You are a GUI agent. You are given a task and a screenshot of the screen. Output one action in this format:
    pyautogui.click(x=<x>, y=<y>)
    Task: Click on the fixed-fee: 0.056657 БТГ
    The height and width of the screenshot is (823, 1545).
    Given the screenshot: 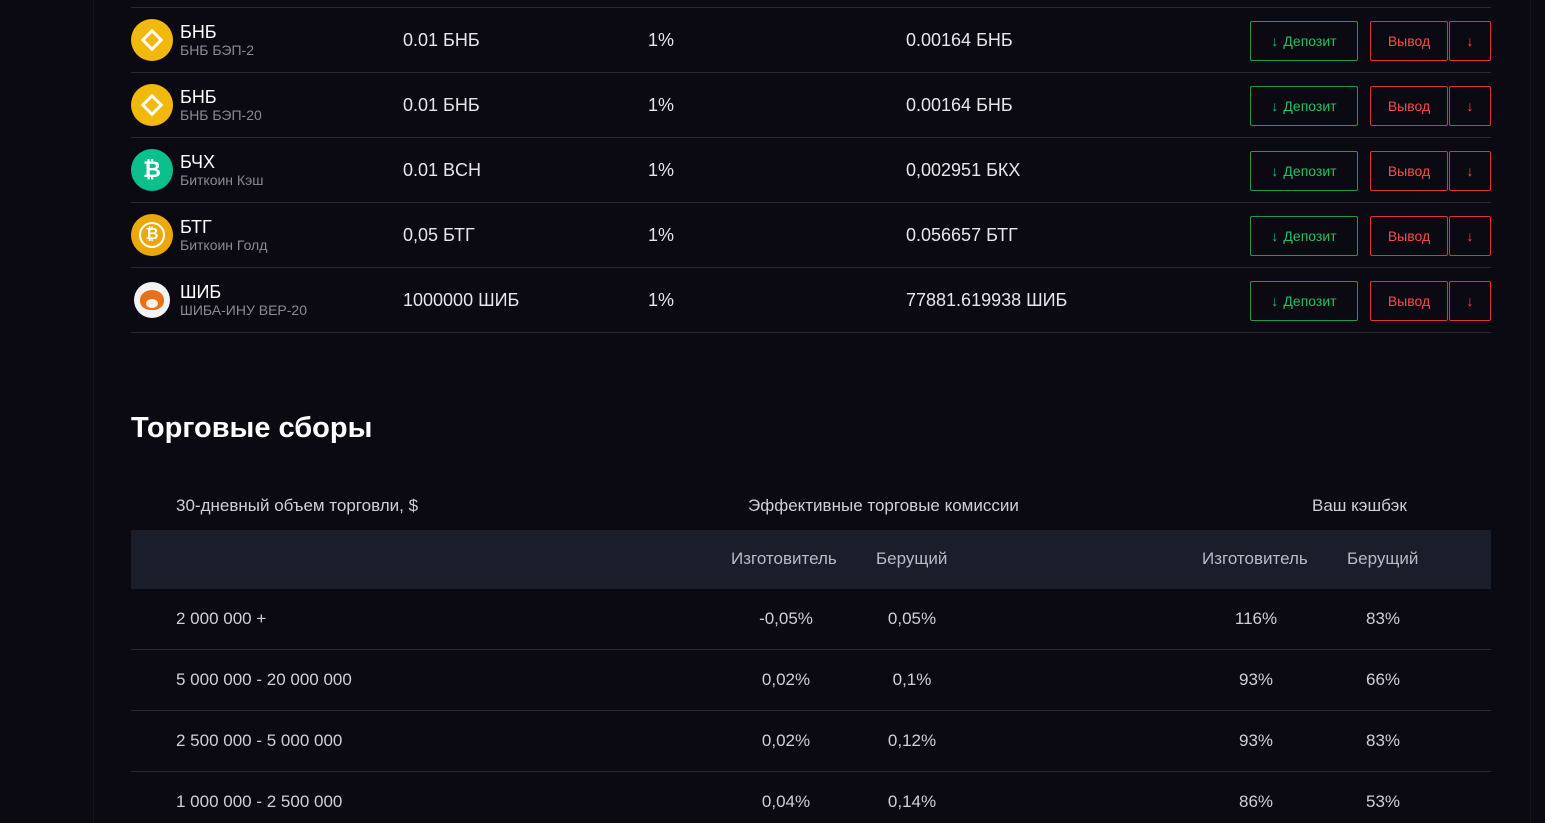 What is the action you would take?
    pyautogui.click(x=962, y=235)
    